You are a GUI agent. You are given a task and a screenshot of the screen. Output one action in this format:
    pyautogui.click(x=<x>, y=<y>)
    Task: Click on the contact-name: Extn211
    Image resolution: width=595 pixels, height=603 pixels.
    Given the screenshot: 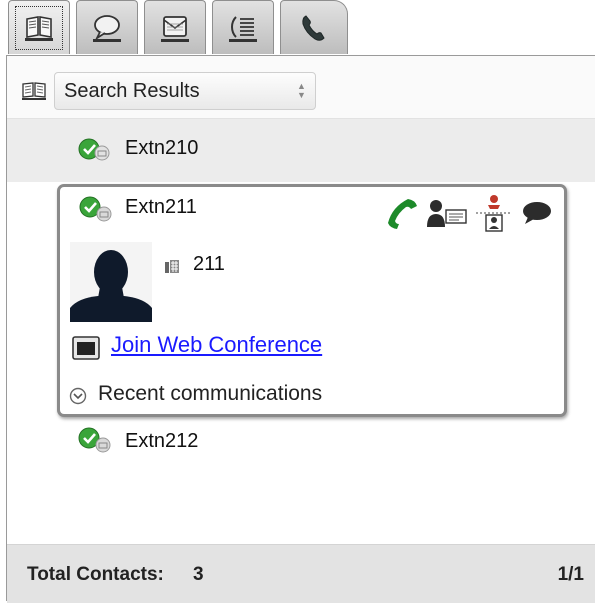 What is the action you would take?
    pyautogui.click(x=161, y=207)
    